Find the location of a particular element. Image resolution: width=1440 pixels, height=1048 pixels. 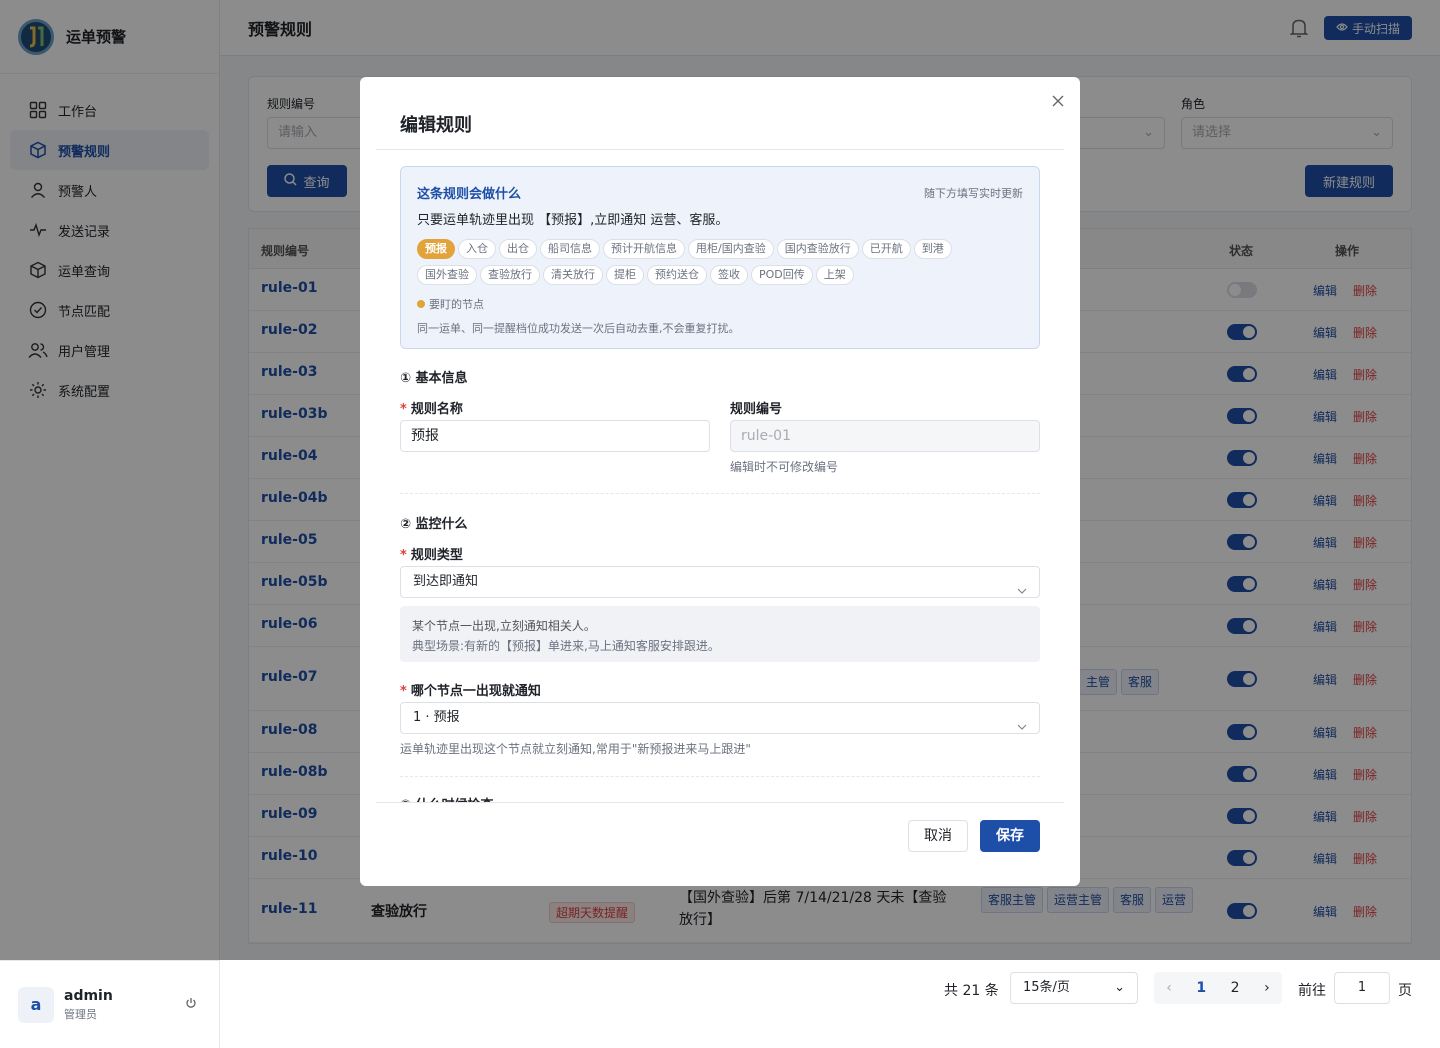

node-chip: 上架 is located at coordinates (834, 275).